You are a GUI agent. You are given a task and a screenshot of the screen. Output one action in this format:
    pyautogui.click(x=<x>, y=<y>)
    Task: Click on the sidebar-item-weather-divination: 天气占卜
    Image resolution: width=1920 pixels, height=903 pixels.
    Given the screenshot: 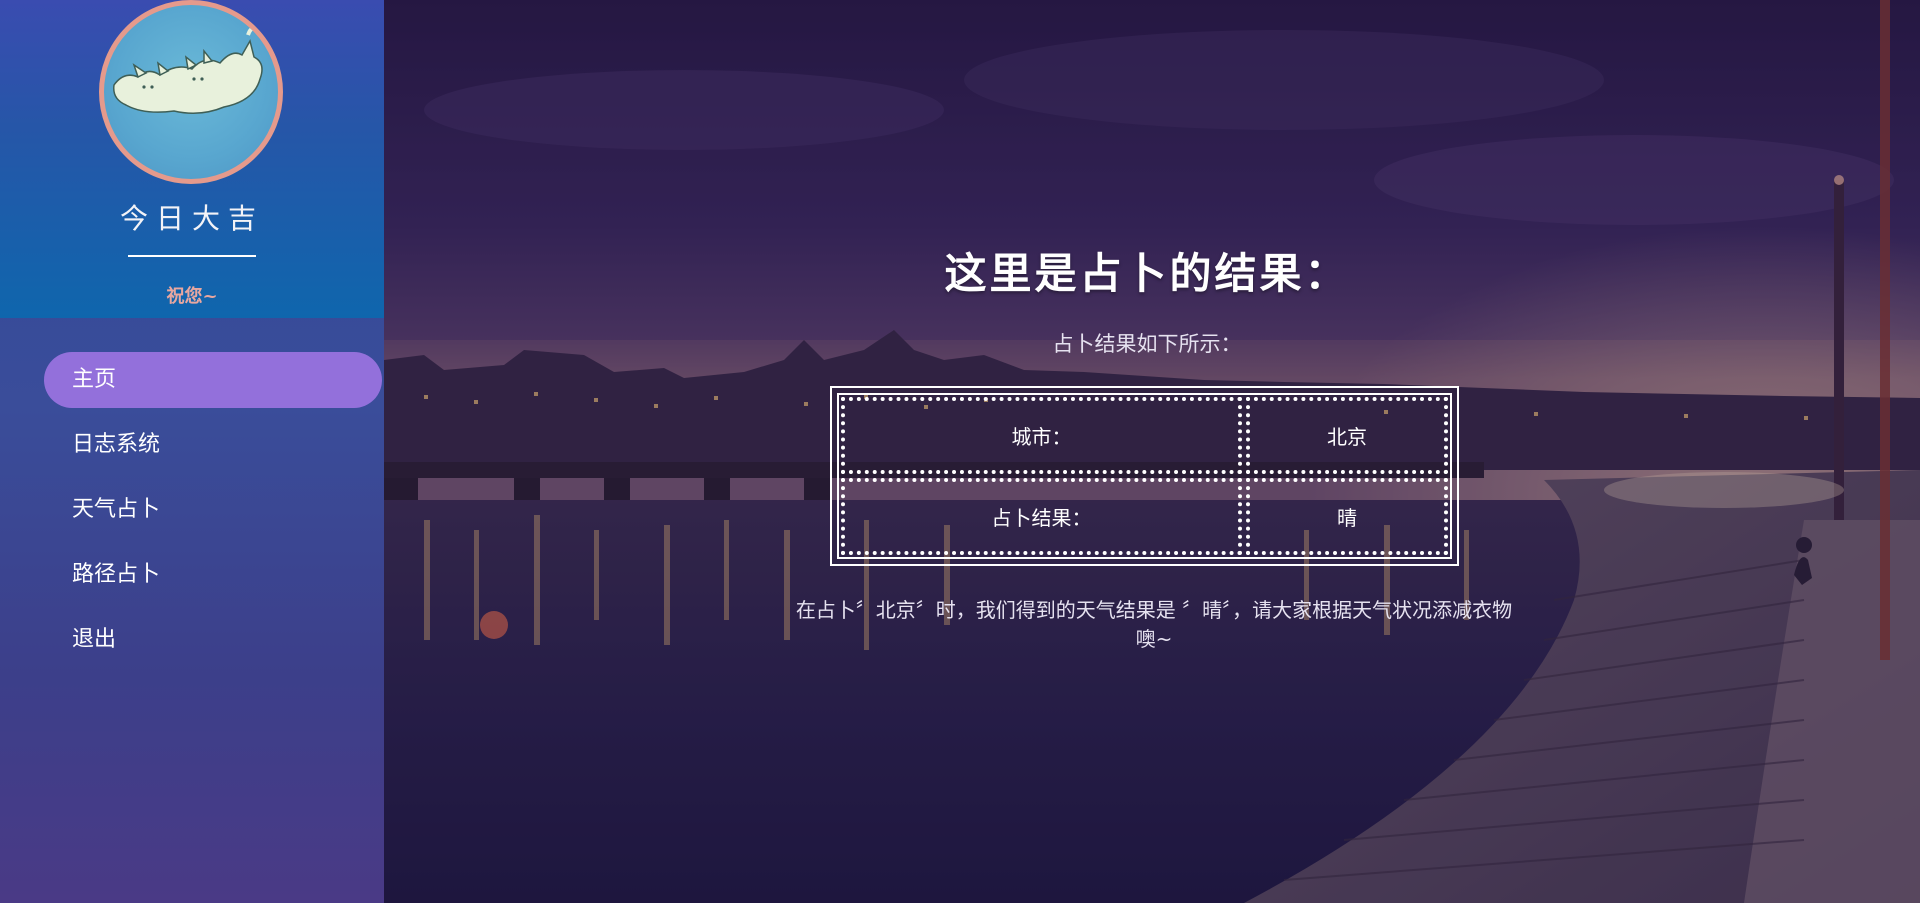 What is the action you would take?
    pyautogui.click(x=214, y=510)
    